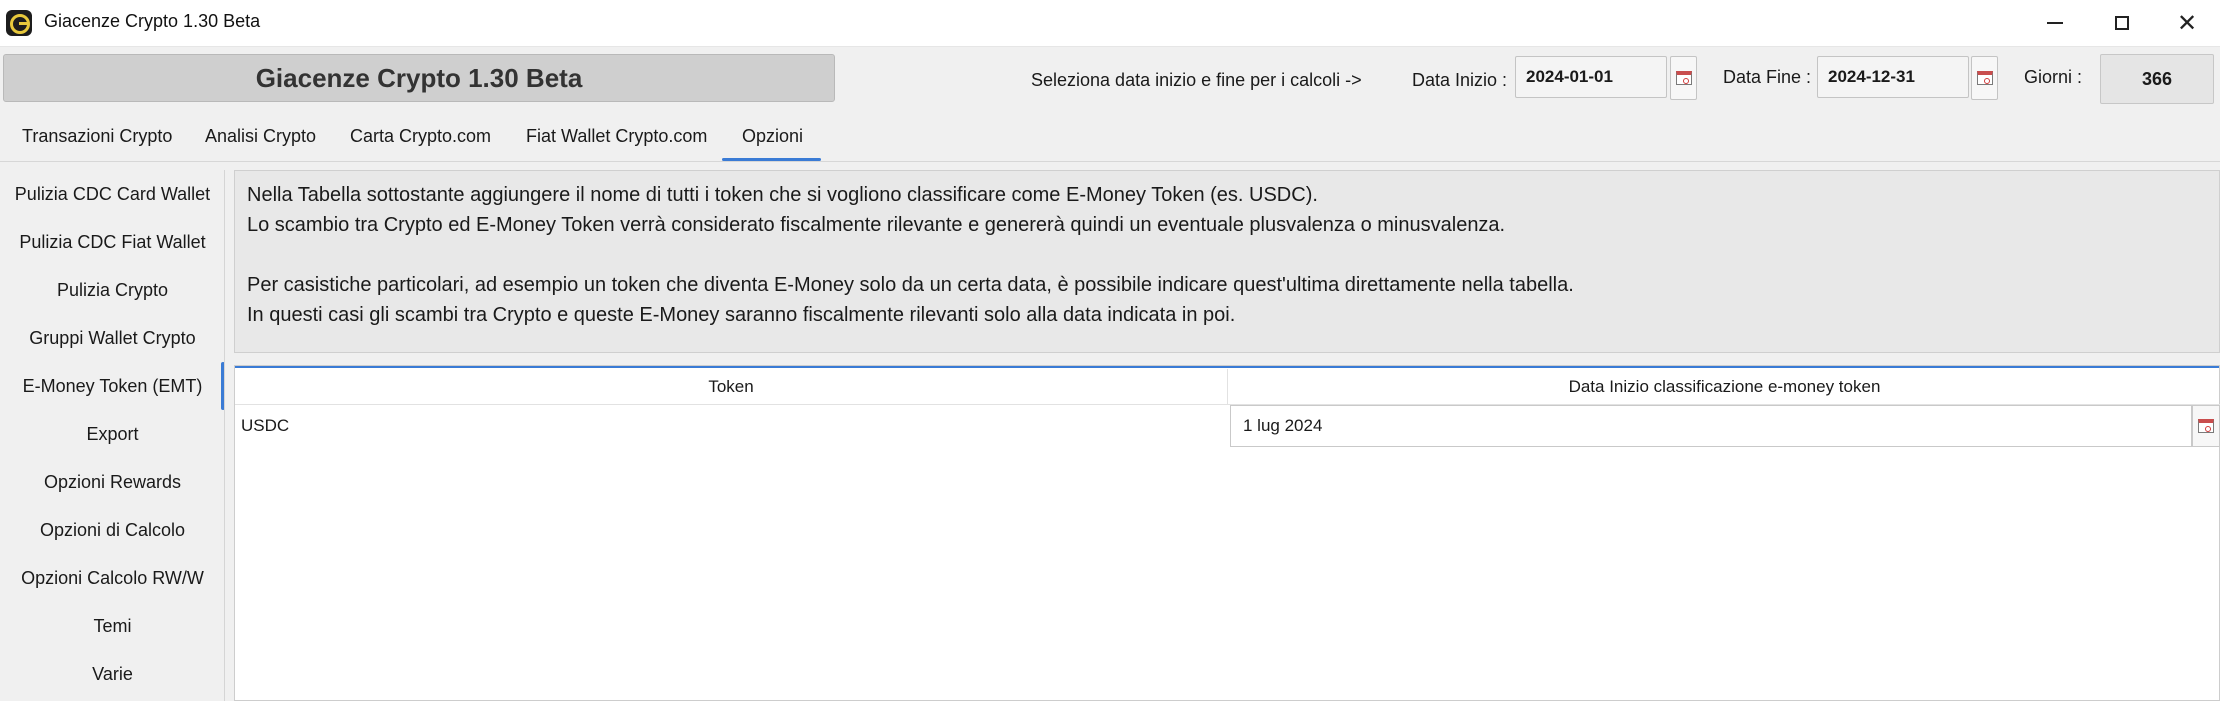 Image resolution: width=2220 pixels, height=701 pixels. What do you see at coordinates (1893, 77) in the screenshot?
I see `end-date-field: 2024-12-31` at bounding box center [1893, 77].